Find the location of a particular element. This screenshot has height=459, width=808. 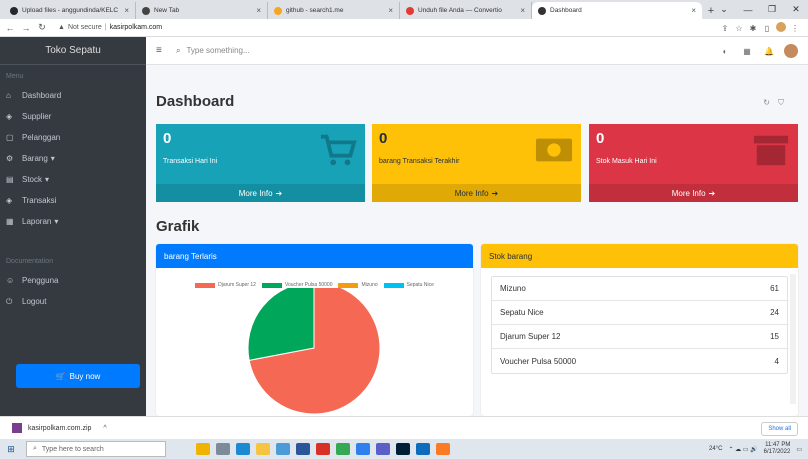

cart-icon is located at coordinates (338, 150).